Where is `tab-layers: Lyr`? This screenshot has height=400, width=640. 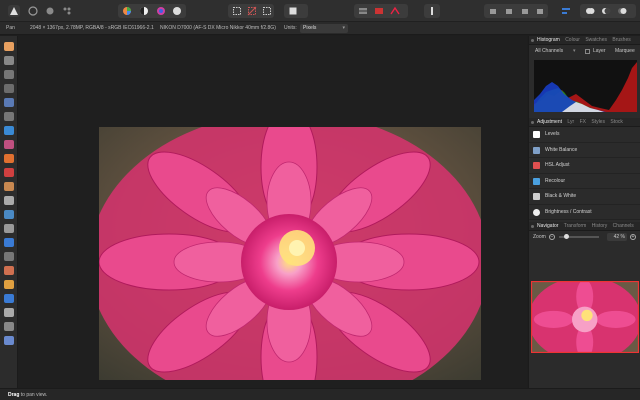
tab-layers: Lyr is located at coordinates (570, 122).